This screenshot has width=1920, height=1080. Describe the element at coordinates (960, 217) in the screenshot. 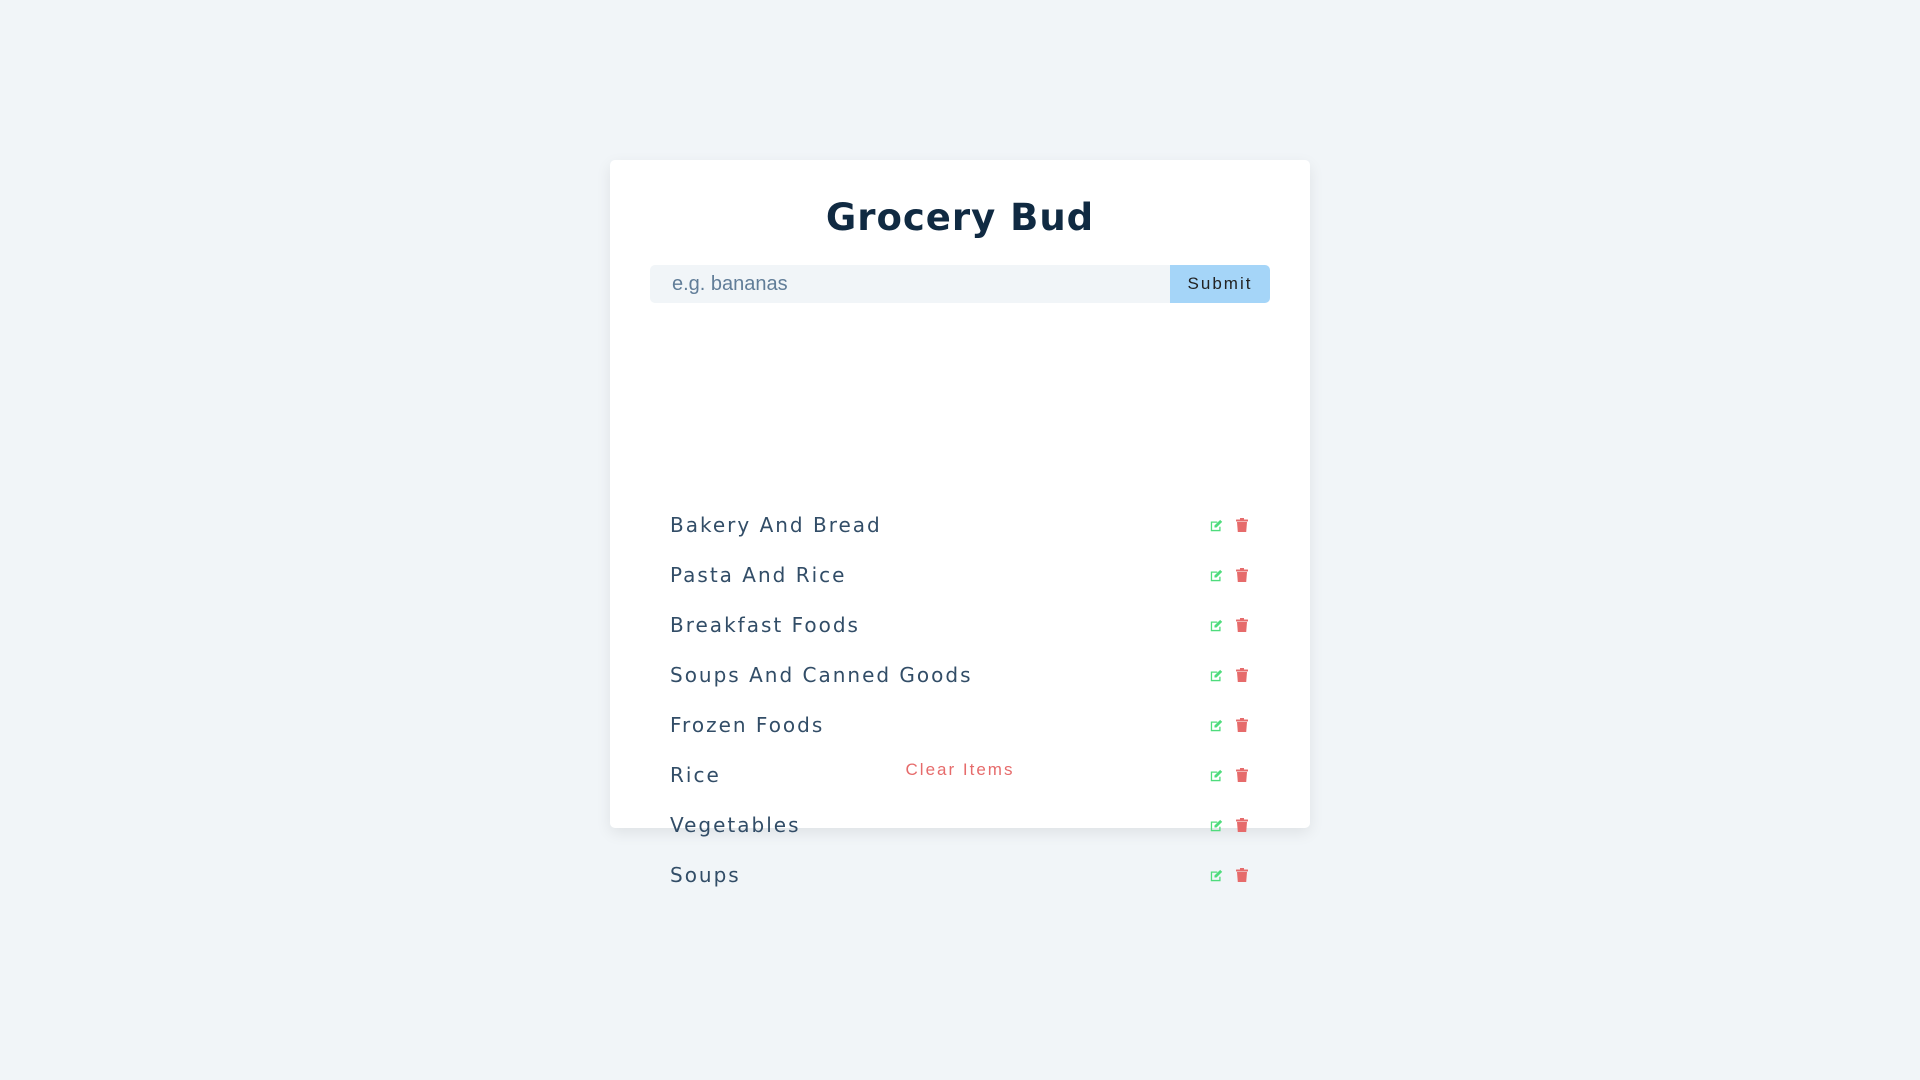

I see `page-title: Grocery Bud` at that location.